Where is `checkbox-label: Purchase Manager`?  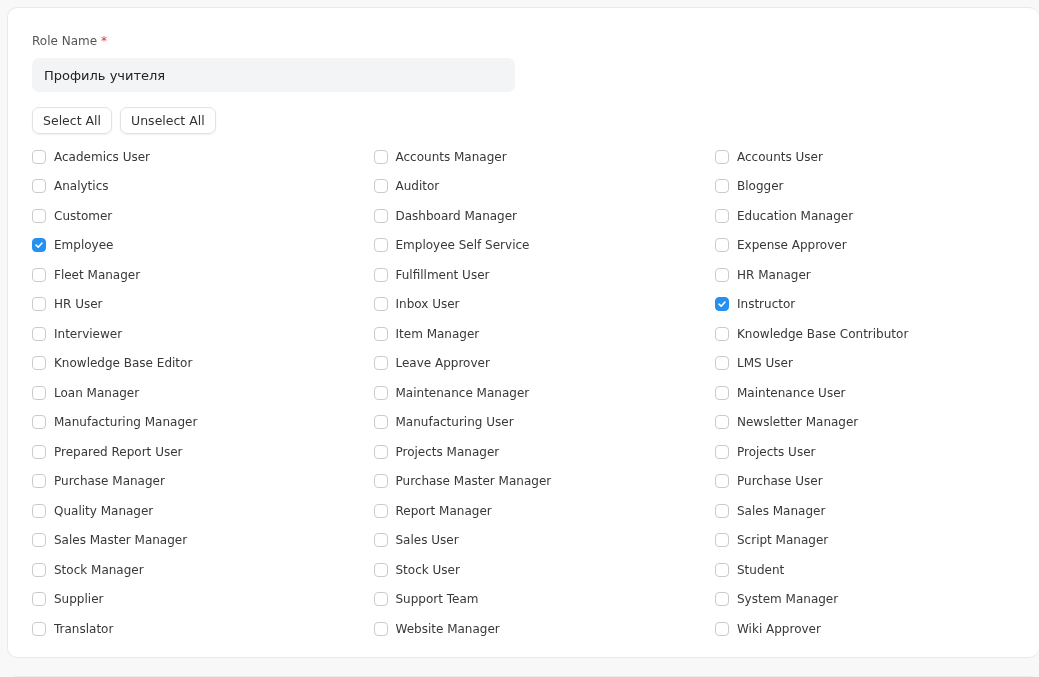
checkbox-label: Purchase Manager is located at coordinates (109, 481).